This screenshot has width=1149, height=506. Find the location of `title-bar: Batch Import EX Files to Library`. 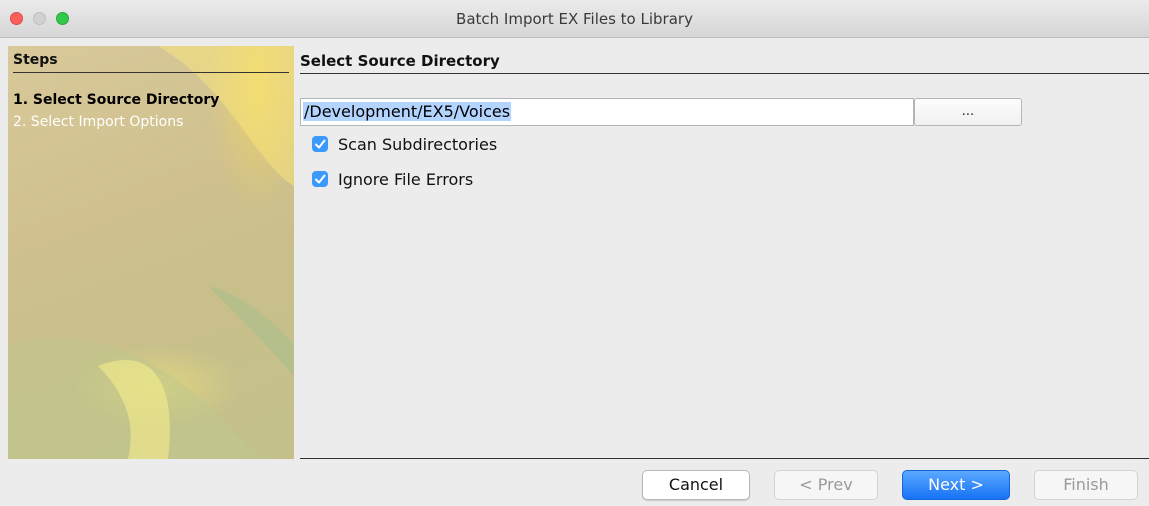

title-bar: Batch Import EX Files to Library is located at coordinates (574, 19).